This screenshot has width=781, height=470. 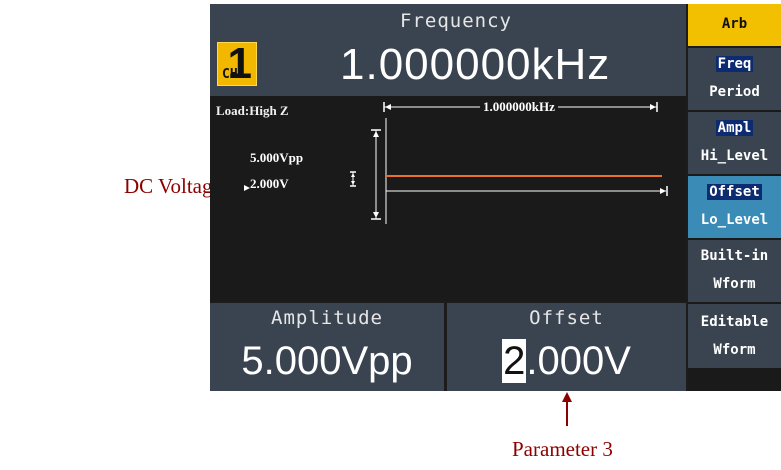 I want to click on offset-value: 2.000V, so click(x=566, y=361).